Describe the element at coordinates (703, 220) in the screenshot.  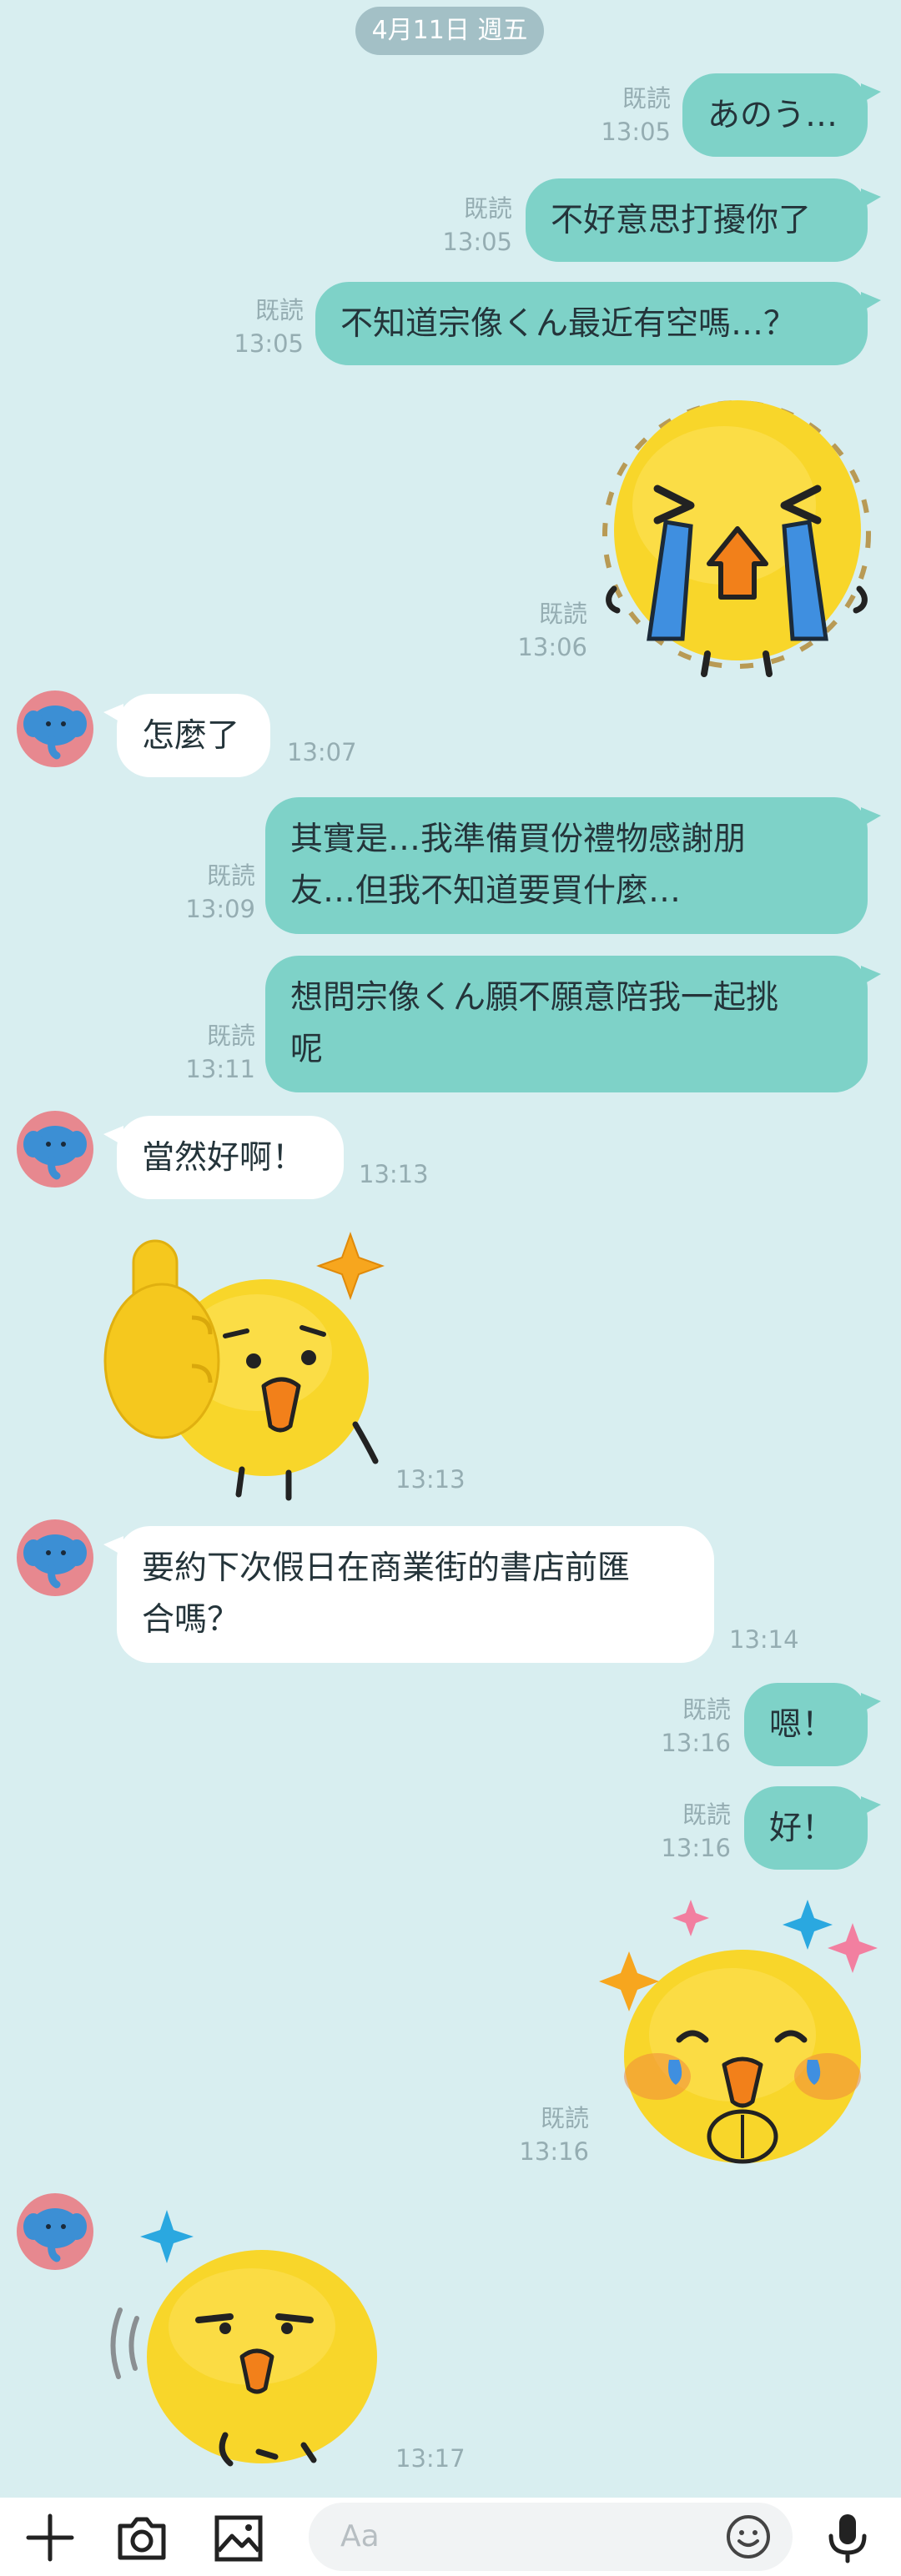
I see `message-bubble: 不好意思打擾你了` at that location.